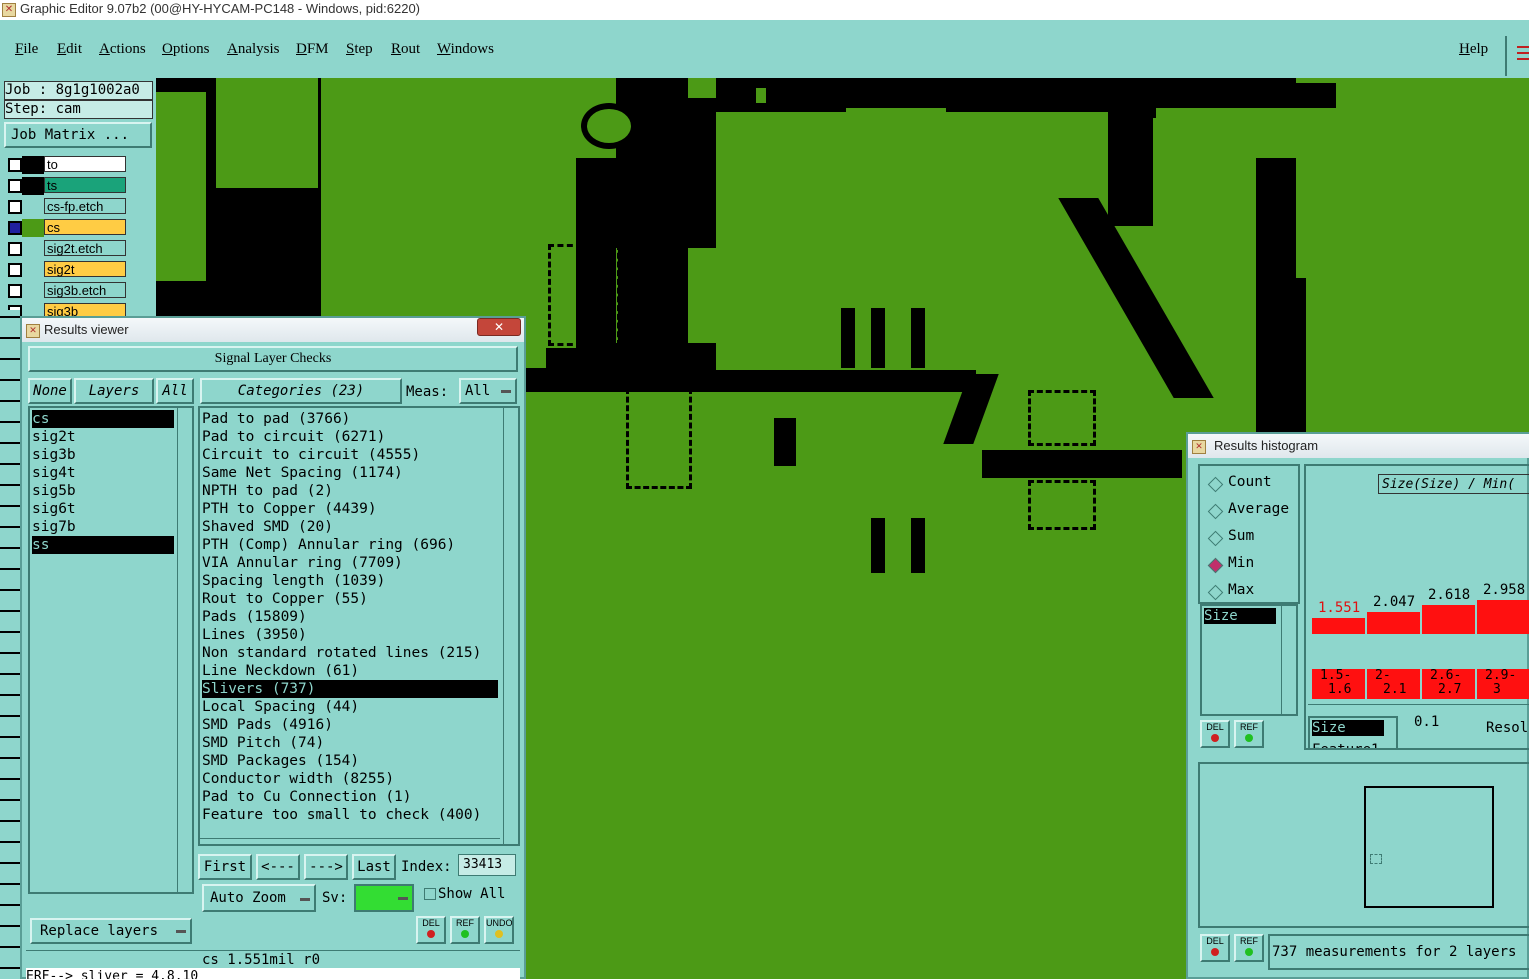  What do you see at coordinates (1249, 948) in the screenshot?
I see `hist-ref-button-2: REF` at bounding box center [1249, 948].